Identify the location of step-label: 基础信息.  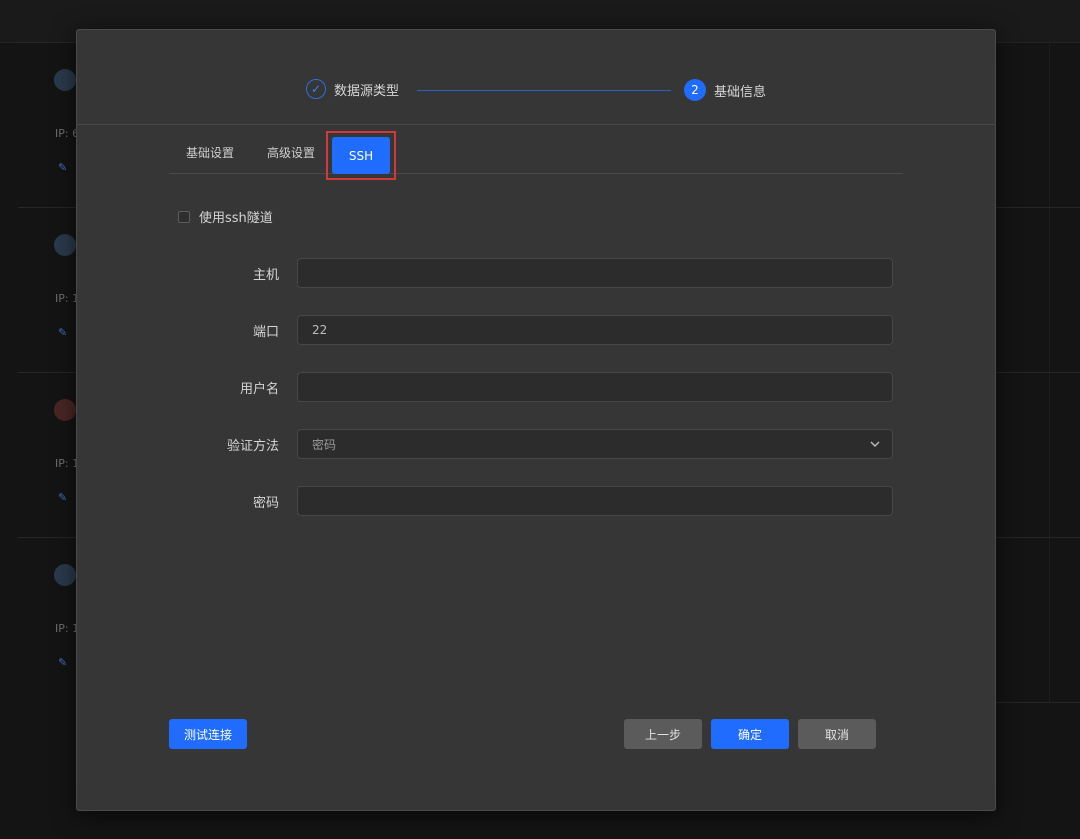
(740, 92).